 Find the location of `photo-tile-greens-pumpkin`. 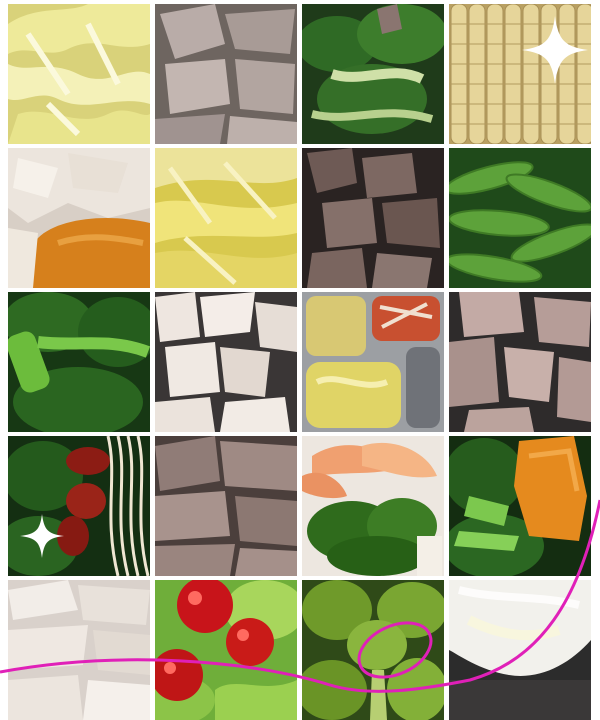

photo-tile-greens-pumpkin is located at coordinates (520, 506).